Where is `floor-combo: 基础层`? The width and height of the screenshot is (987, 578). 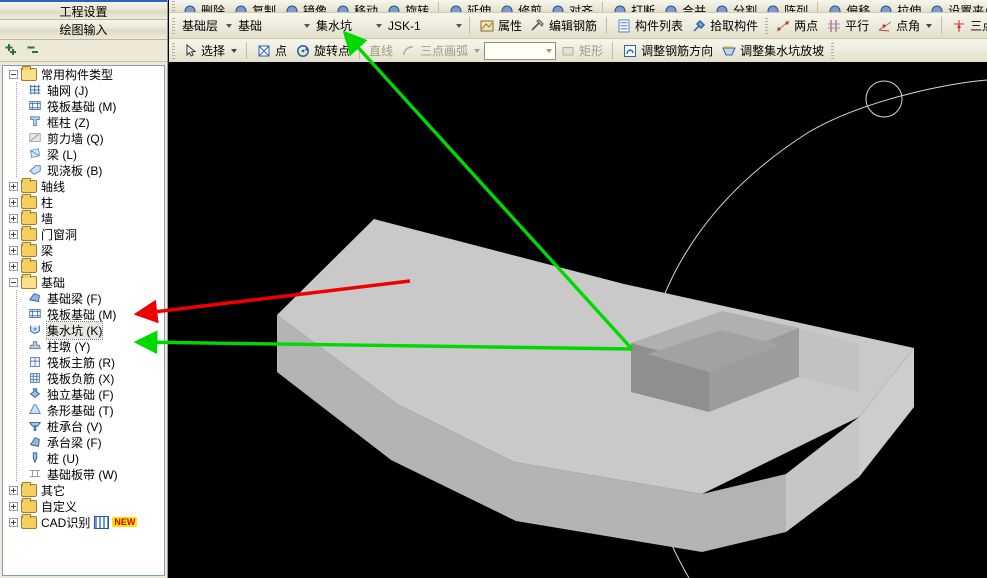
floor-combo: 基础层 is located at coordinates (206, 26).